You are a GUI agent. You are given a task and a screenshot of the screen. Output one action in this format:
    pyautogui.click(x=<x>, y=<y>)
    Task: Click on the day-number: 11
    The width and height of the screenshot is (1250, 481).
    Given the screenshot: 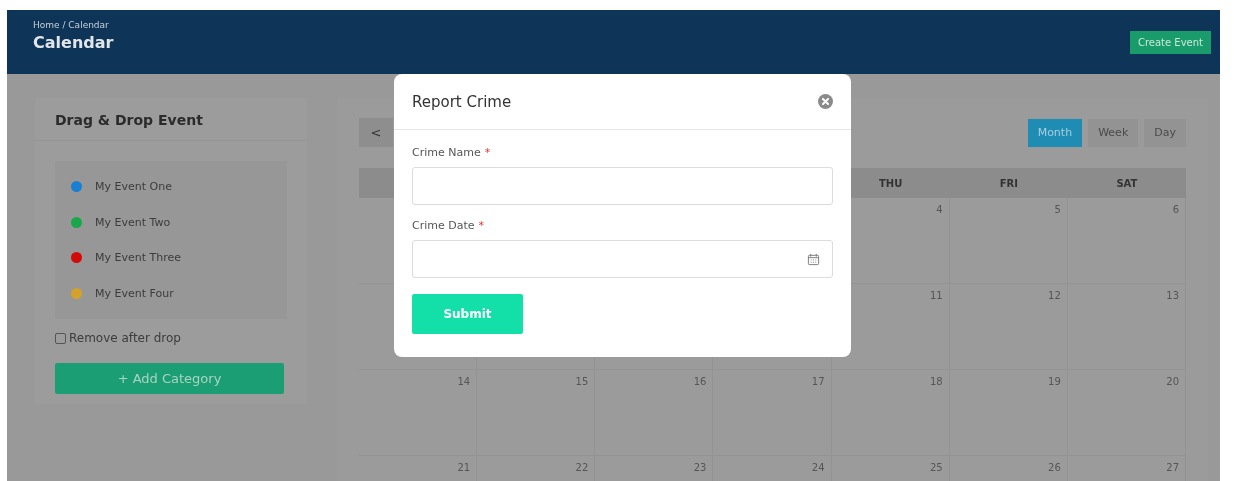 What is the action you would take?
    pyautogui.click(x=936, y=296)
    